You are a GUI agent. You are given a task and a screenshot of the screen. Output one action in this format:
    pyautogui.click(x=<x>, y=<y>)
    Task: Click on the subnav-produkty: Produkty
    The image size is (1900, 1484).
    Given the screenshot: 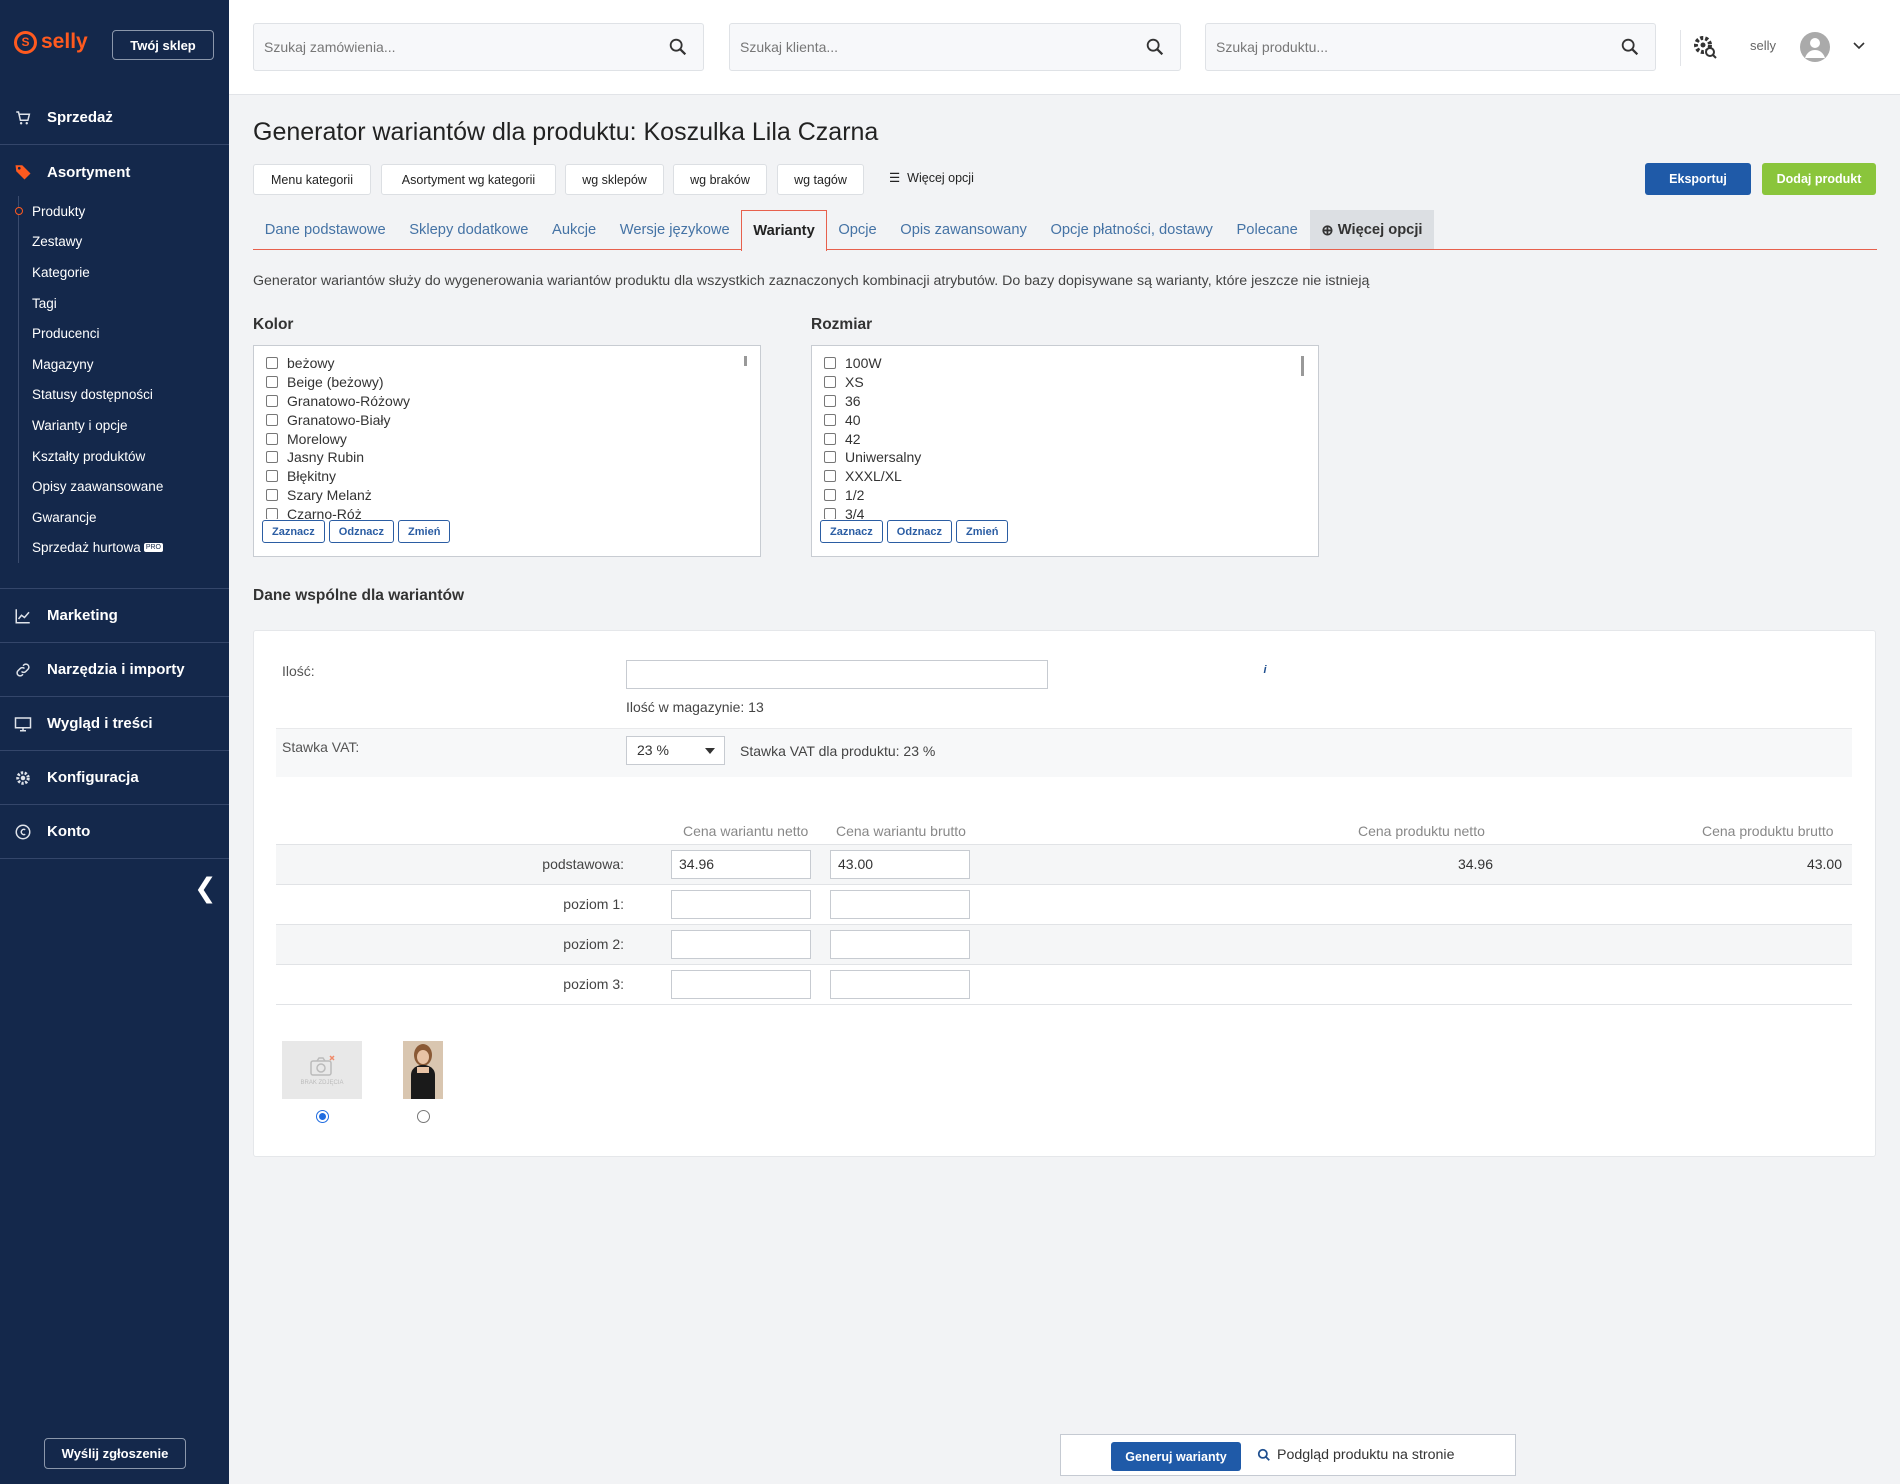 What is the action you would take?
    pyautogui.click(x=116, y=211)
    